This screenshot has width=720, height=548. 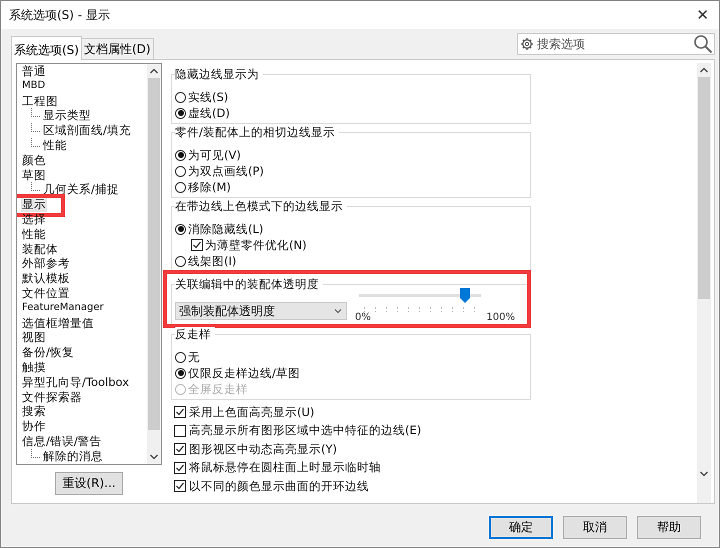 I want to click on tree-item: 外部参考, so click(x=46, y=264).